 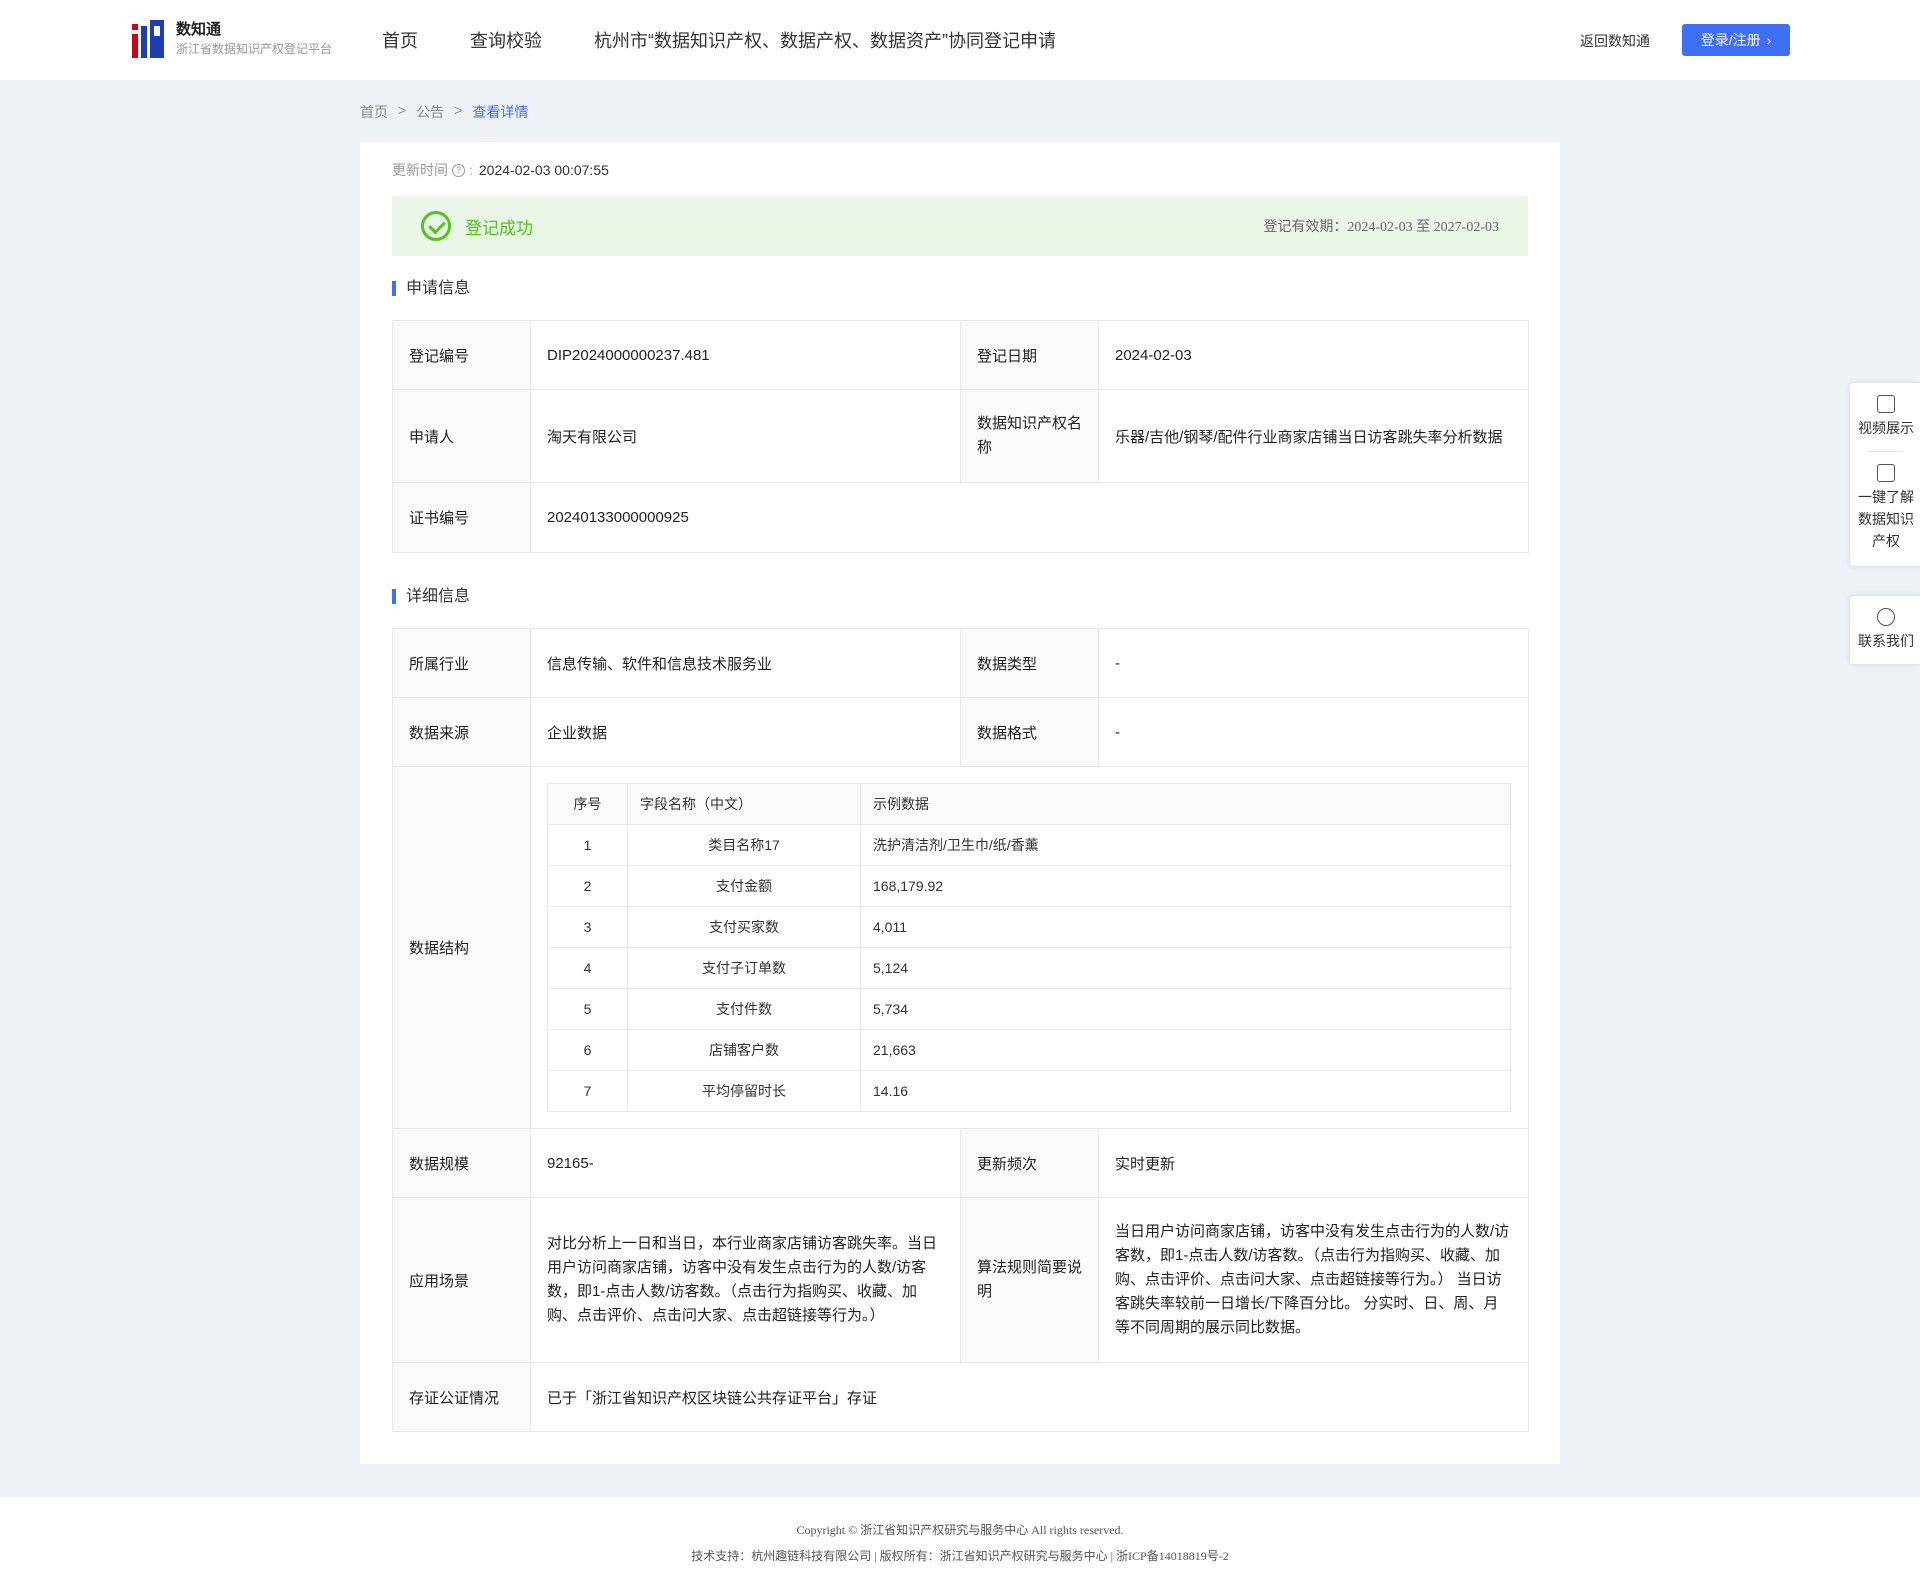 I want to click on breadcrumb-notice: 公告, so click(x=430, y=112).